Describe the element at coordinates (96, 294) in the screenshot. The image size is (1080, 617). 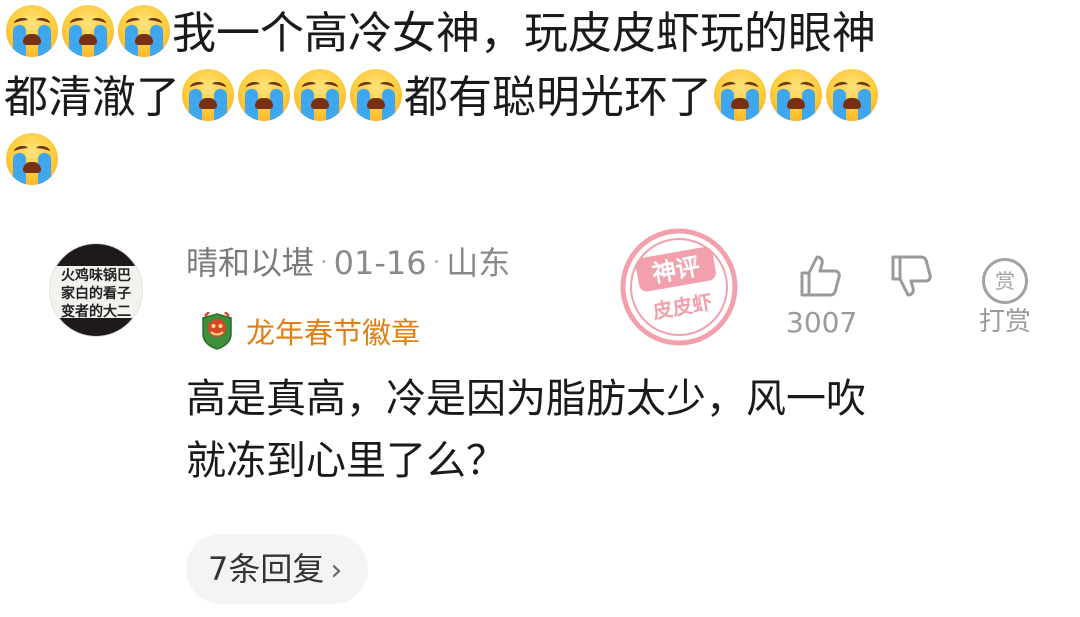
I see `avatar-text-line: 家白的看子` at that location.